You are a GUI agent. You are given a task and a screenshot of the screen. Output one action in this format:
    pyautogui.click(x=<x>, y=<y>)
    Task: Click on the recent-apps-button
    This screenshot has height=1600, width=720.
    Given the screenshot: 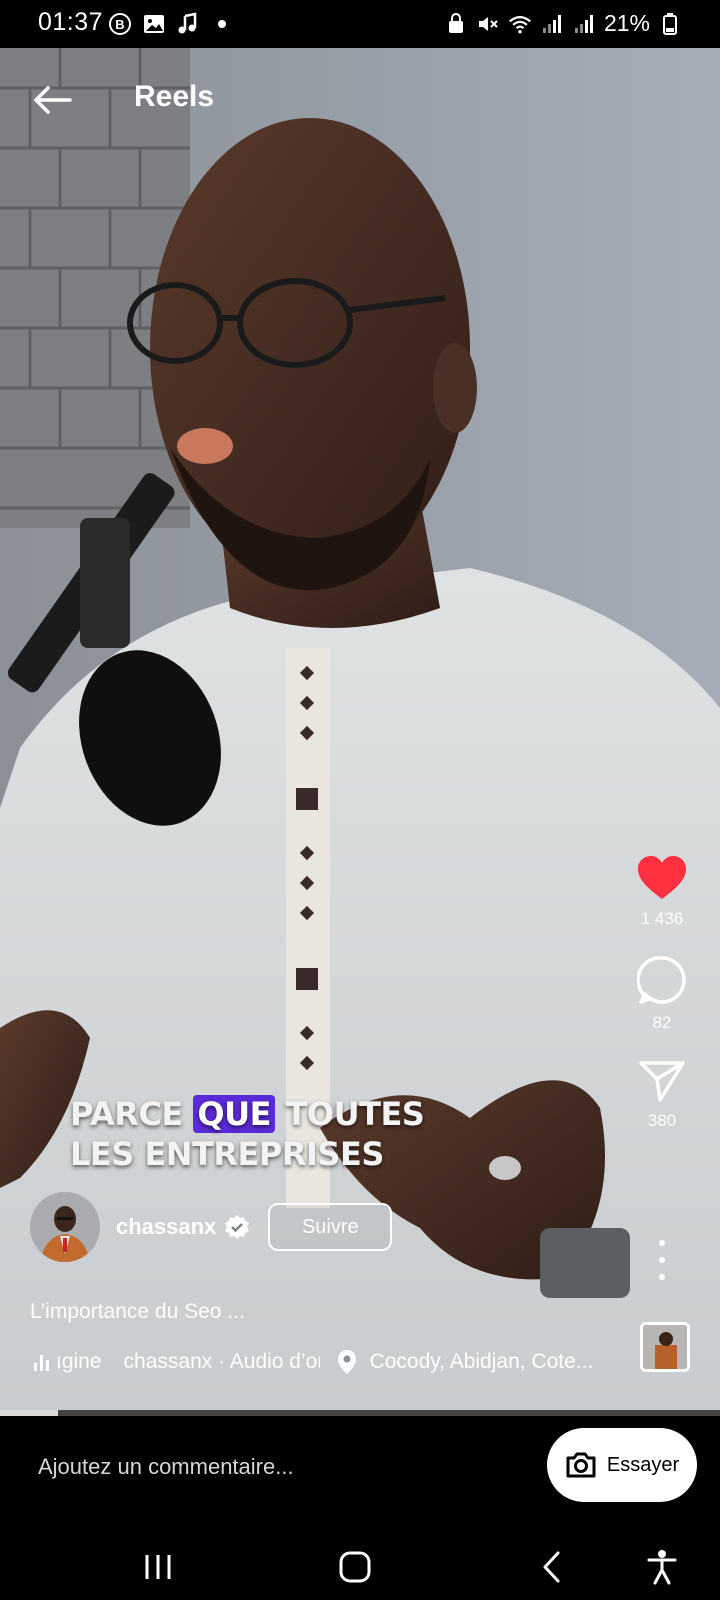 What is the action you would take?
    pyautogui.click(x=158, y=1567)
    